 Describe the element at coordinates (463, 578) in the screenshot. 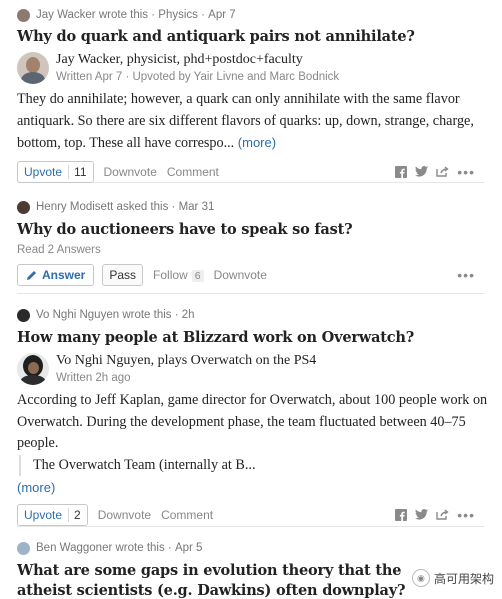

I see `watermark-text: 高可用架构` at that location.